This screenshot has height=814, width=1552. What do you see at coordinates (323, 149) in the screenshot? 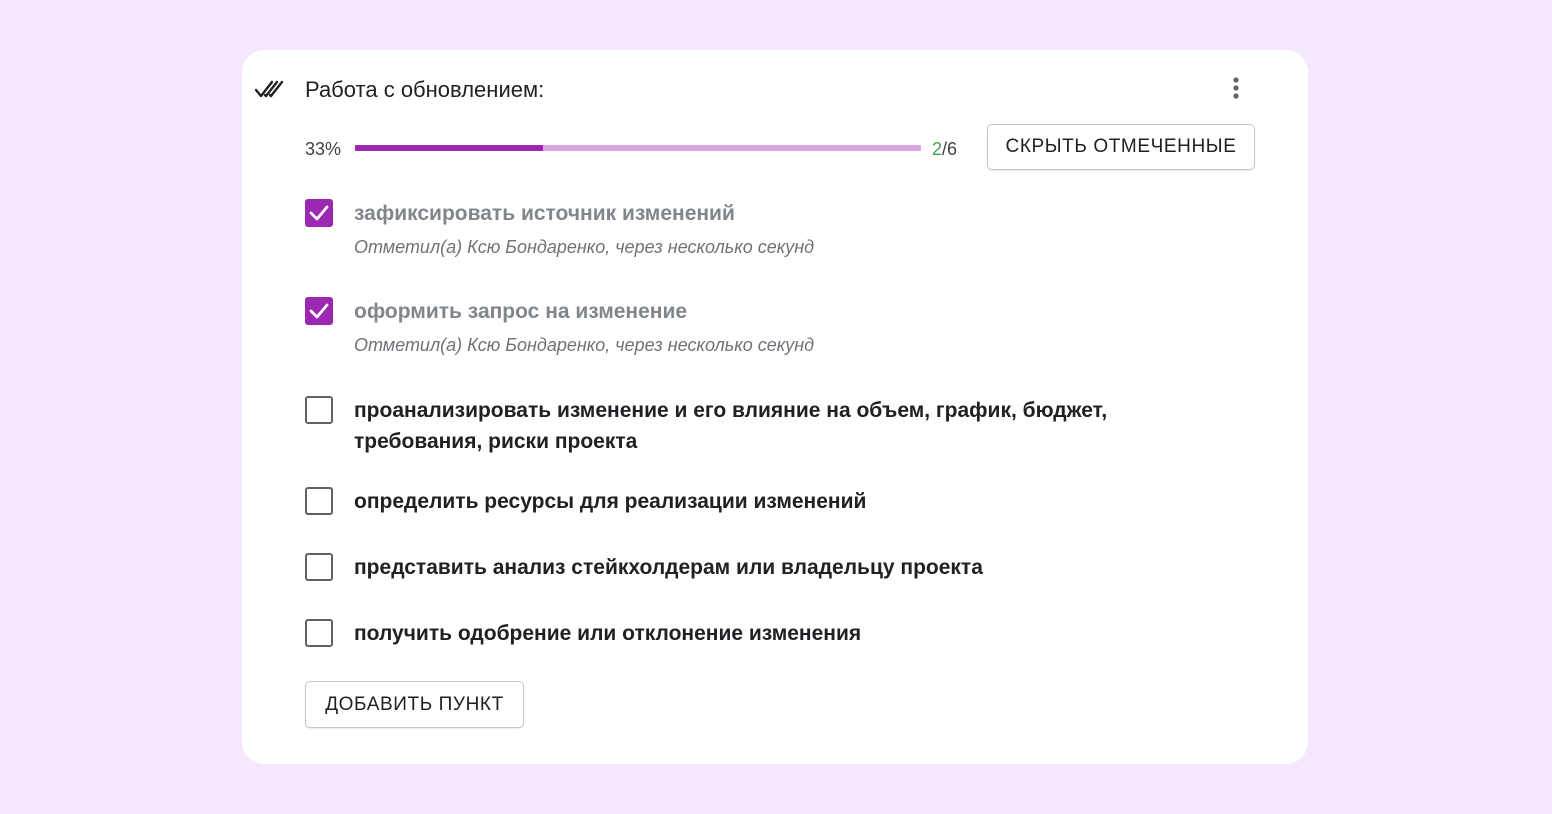
I see `progress-percent: 33%` at bounding box center [323, 149].